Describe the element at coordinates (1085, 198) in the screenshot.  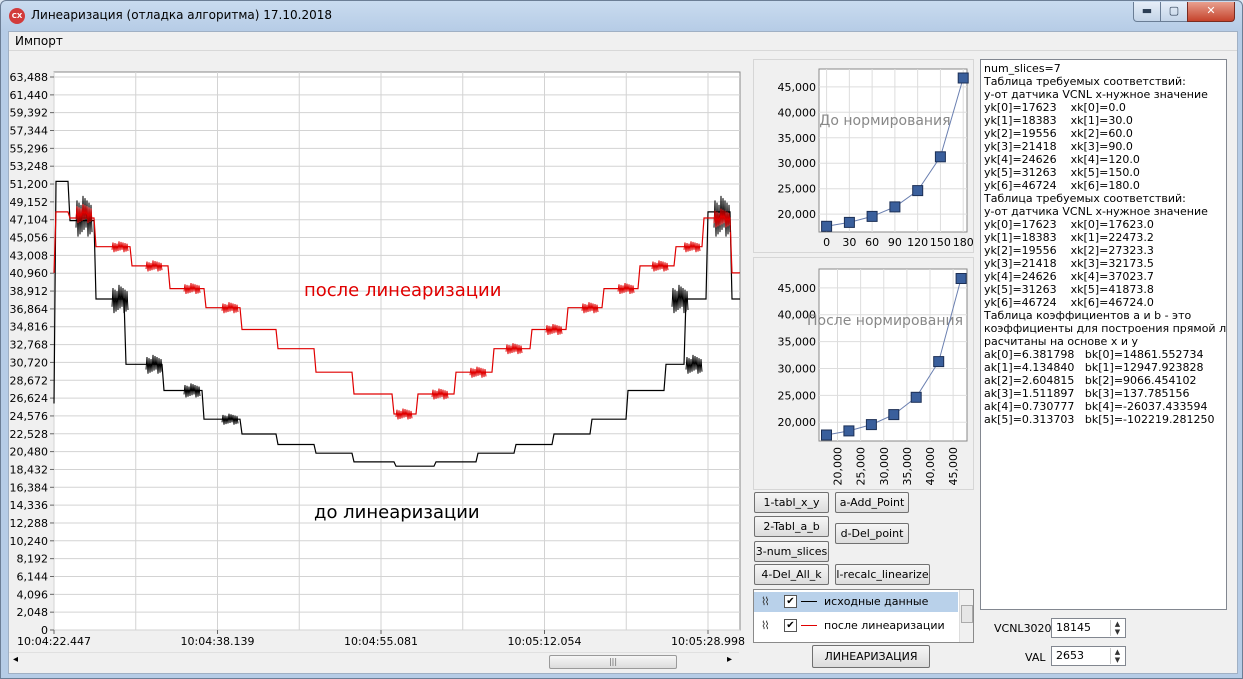
I see `output-line: Таблица требуемых соответствий:` at that location.